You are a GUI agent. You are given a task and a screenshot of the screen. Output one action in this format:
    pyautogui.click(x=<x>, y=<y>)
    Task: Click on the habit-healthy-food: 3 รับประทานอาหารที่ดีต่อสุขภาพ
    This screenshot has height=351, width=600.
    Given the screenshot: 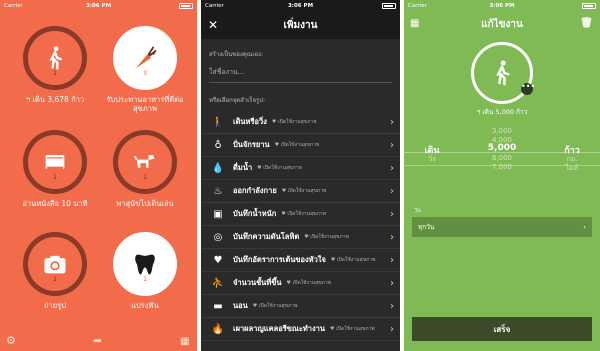 What is the action you would take?
    pyautogui.click(x=145, y=69)
    